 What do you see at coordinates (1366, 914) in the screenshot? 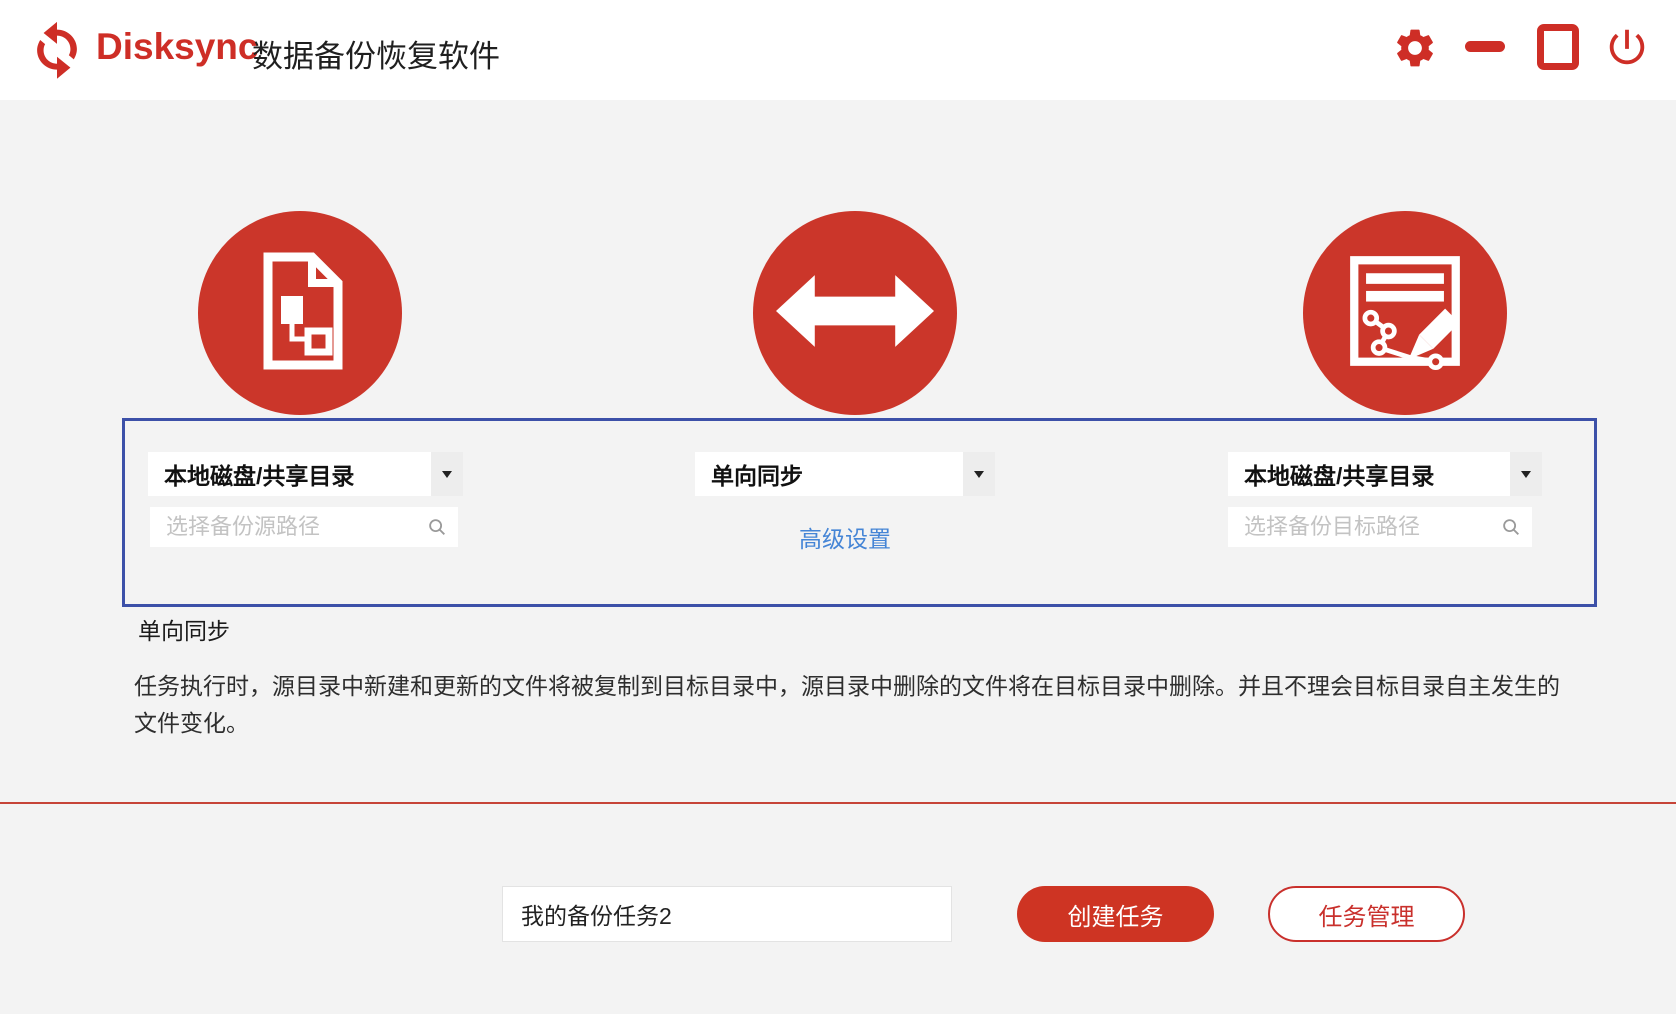
I see `task-manage-button: 任务管理` at bounding box center [1366, 914].